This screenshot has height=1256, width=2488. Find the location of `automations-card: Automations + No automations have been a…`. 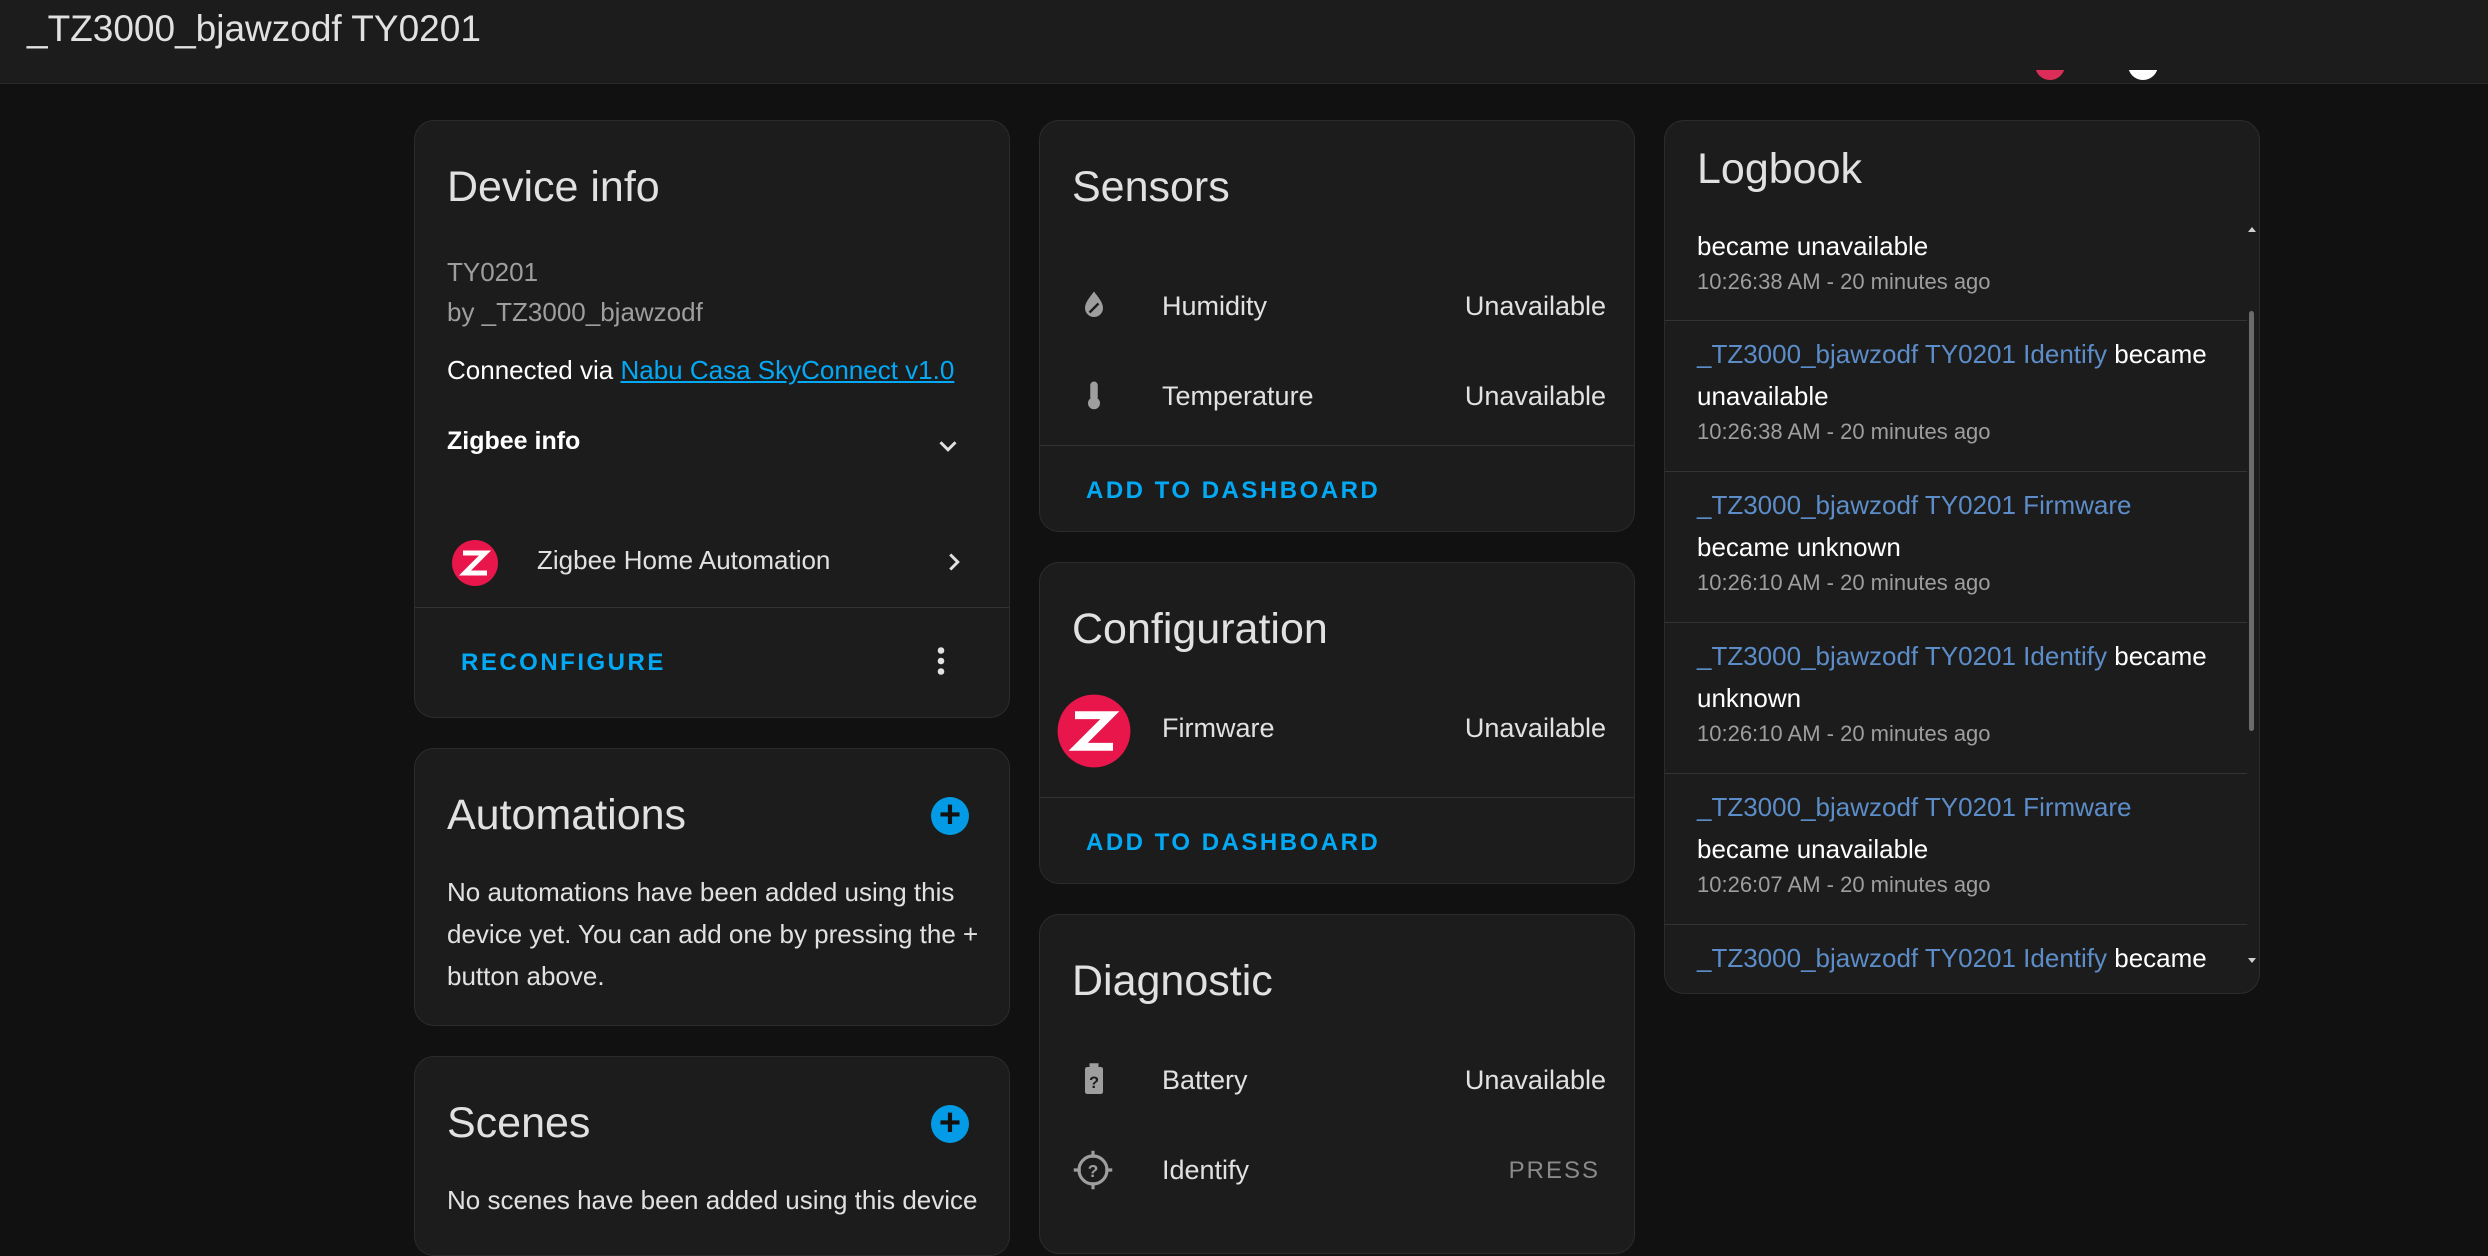

automations-card: Automations + No automations have been a… is located at coordinates (712, 887).